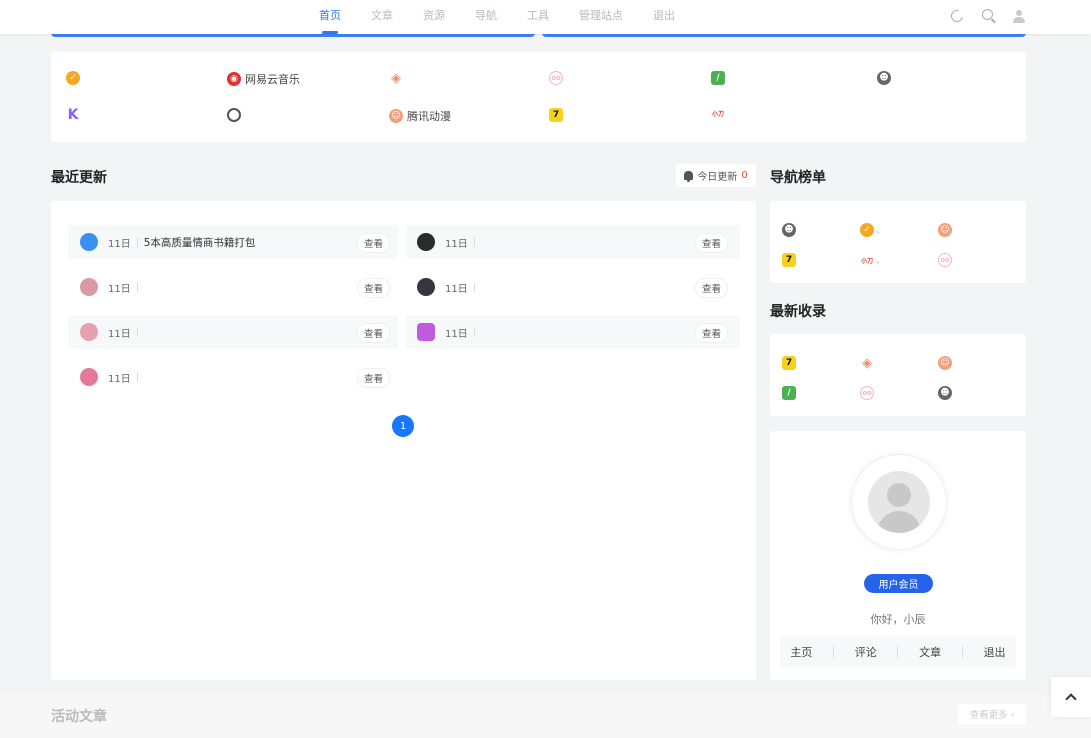  What do you see at coordinates (801, 652) in the screenshot?
I see `profile-home-link: 主页` at bounding box center [801, 652].